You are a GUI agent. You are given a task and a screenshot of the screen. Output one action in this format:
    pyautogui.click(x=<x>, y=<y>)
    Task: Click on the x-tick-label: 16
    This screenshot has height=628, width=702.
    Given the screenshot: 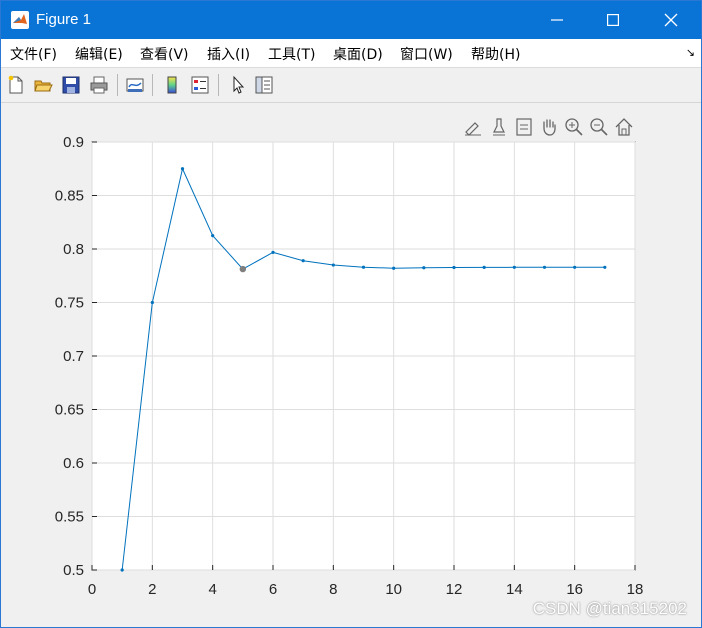 What is the action you would take?
    pyautogui.click(x=574, y=589)
    